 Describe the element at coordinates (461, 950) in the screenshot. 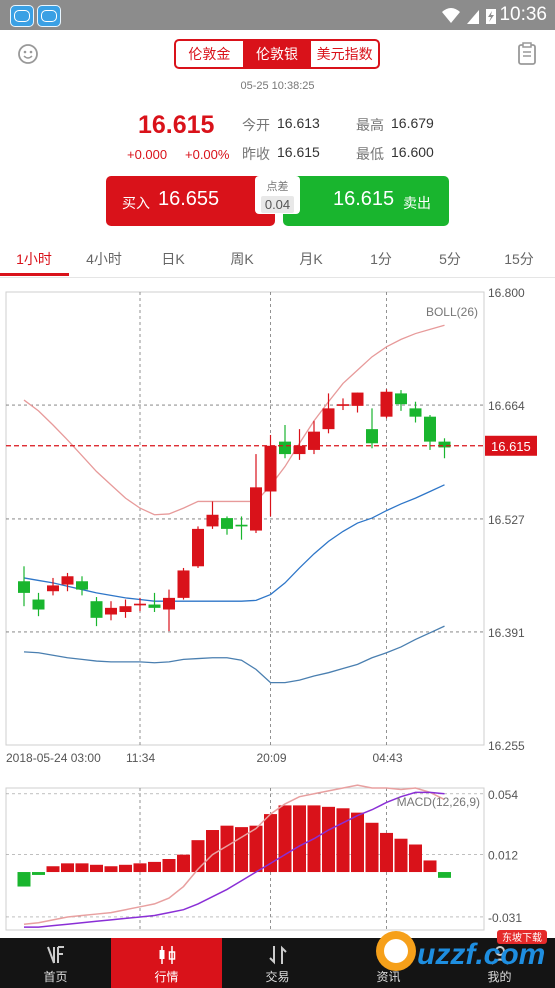

I see `watermark-logo: uzzf.com 东坡下载` at that location.